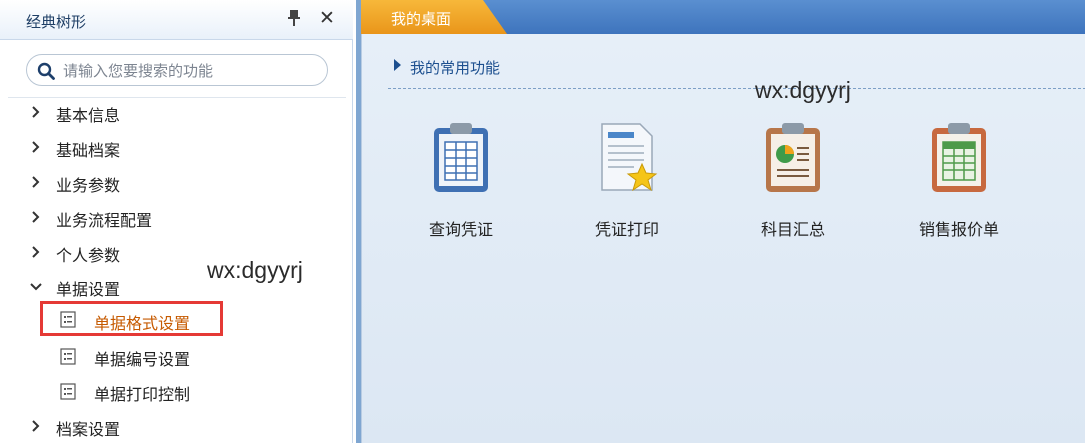  I want to click on tree-subitem-label: 单据打印控制, so click(142, 394).